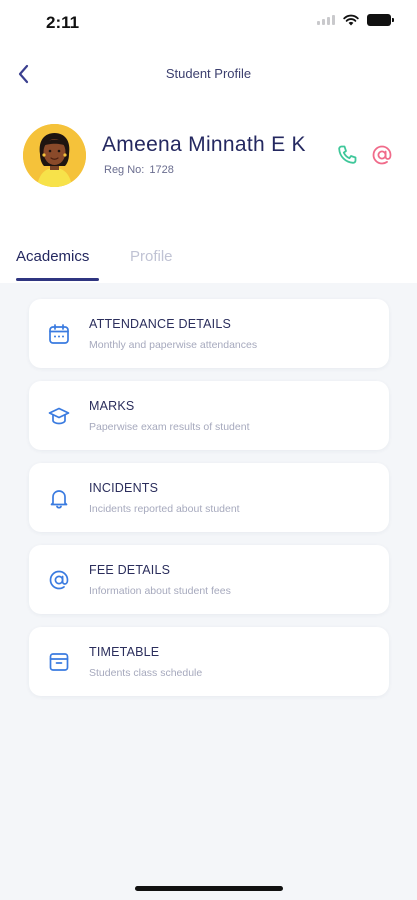 The width and height of the screenshot is (417, 900). What do you see at coordinates (351, 20) in the screenshot?
I see `wifi-icon` at bounding box center [351, 20].